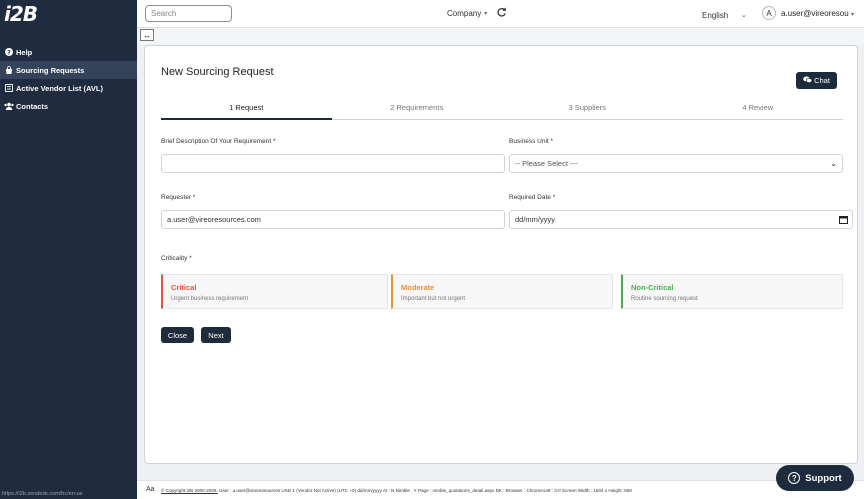  What do you see at coordinates (178, 197) in the screenshot?
I see `requester-label: Requester *` at bounding box center [178, 197].